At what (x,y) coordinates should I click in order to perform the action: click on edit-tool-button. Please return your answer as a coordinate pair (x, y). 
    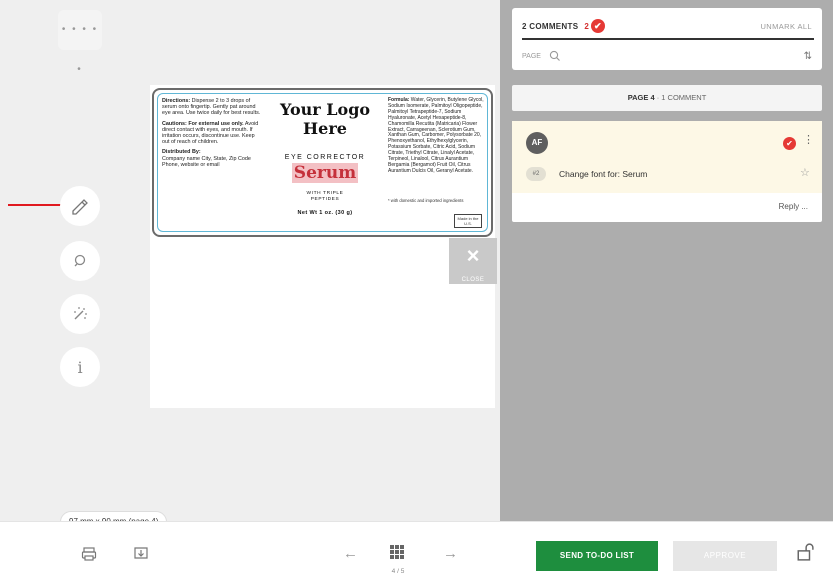
    Looking at the image, I should click on (80, 206).